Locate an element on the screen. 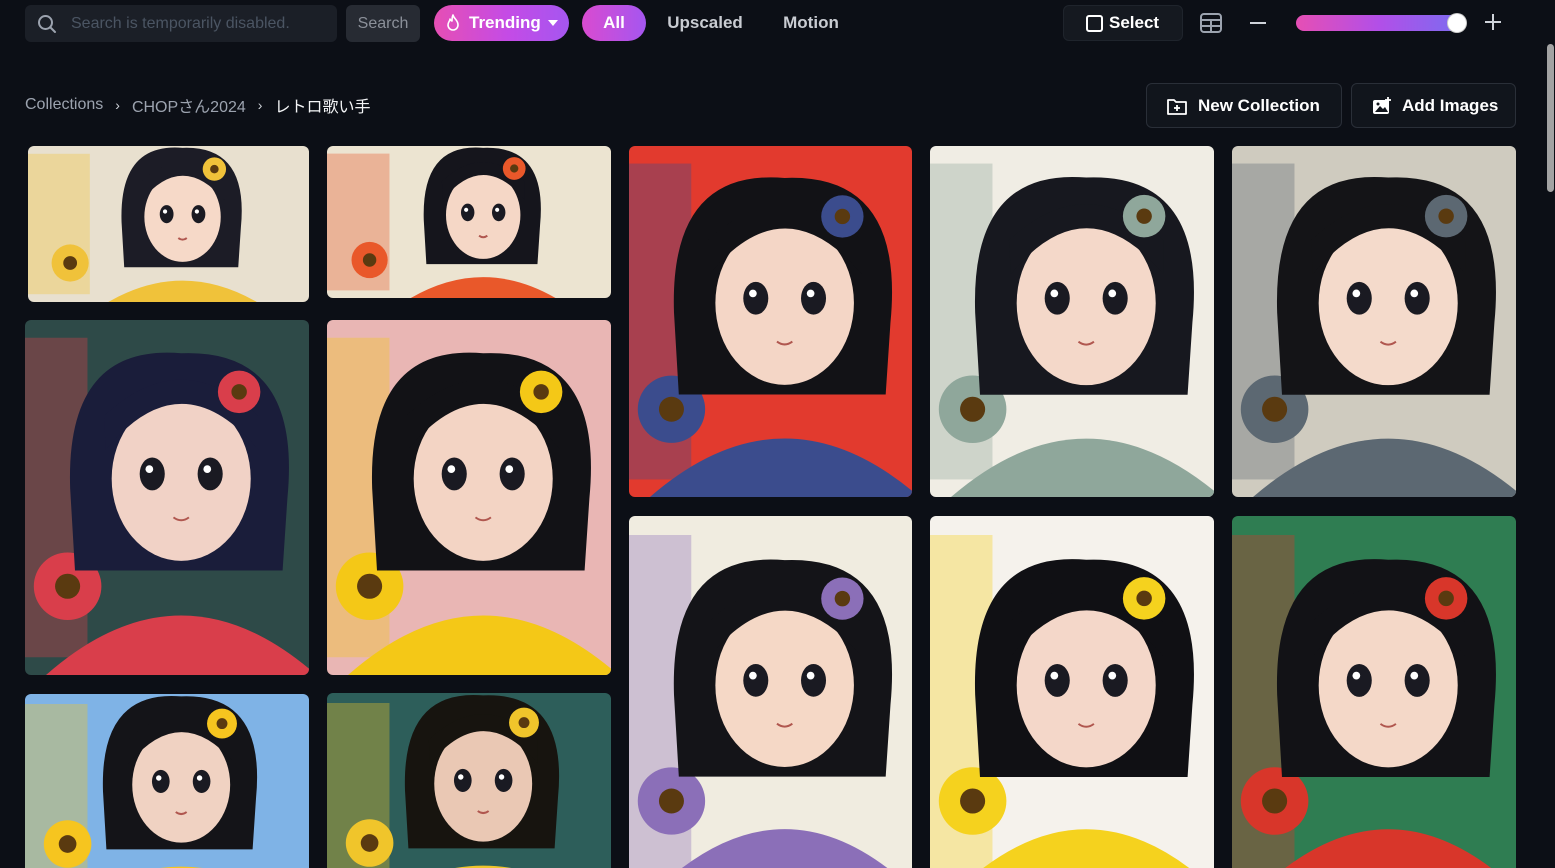 The width and height of the screenshot is (1555, 868). image-plus-icon is located at coordinates (1382, 105).